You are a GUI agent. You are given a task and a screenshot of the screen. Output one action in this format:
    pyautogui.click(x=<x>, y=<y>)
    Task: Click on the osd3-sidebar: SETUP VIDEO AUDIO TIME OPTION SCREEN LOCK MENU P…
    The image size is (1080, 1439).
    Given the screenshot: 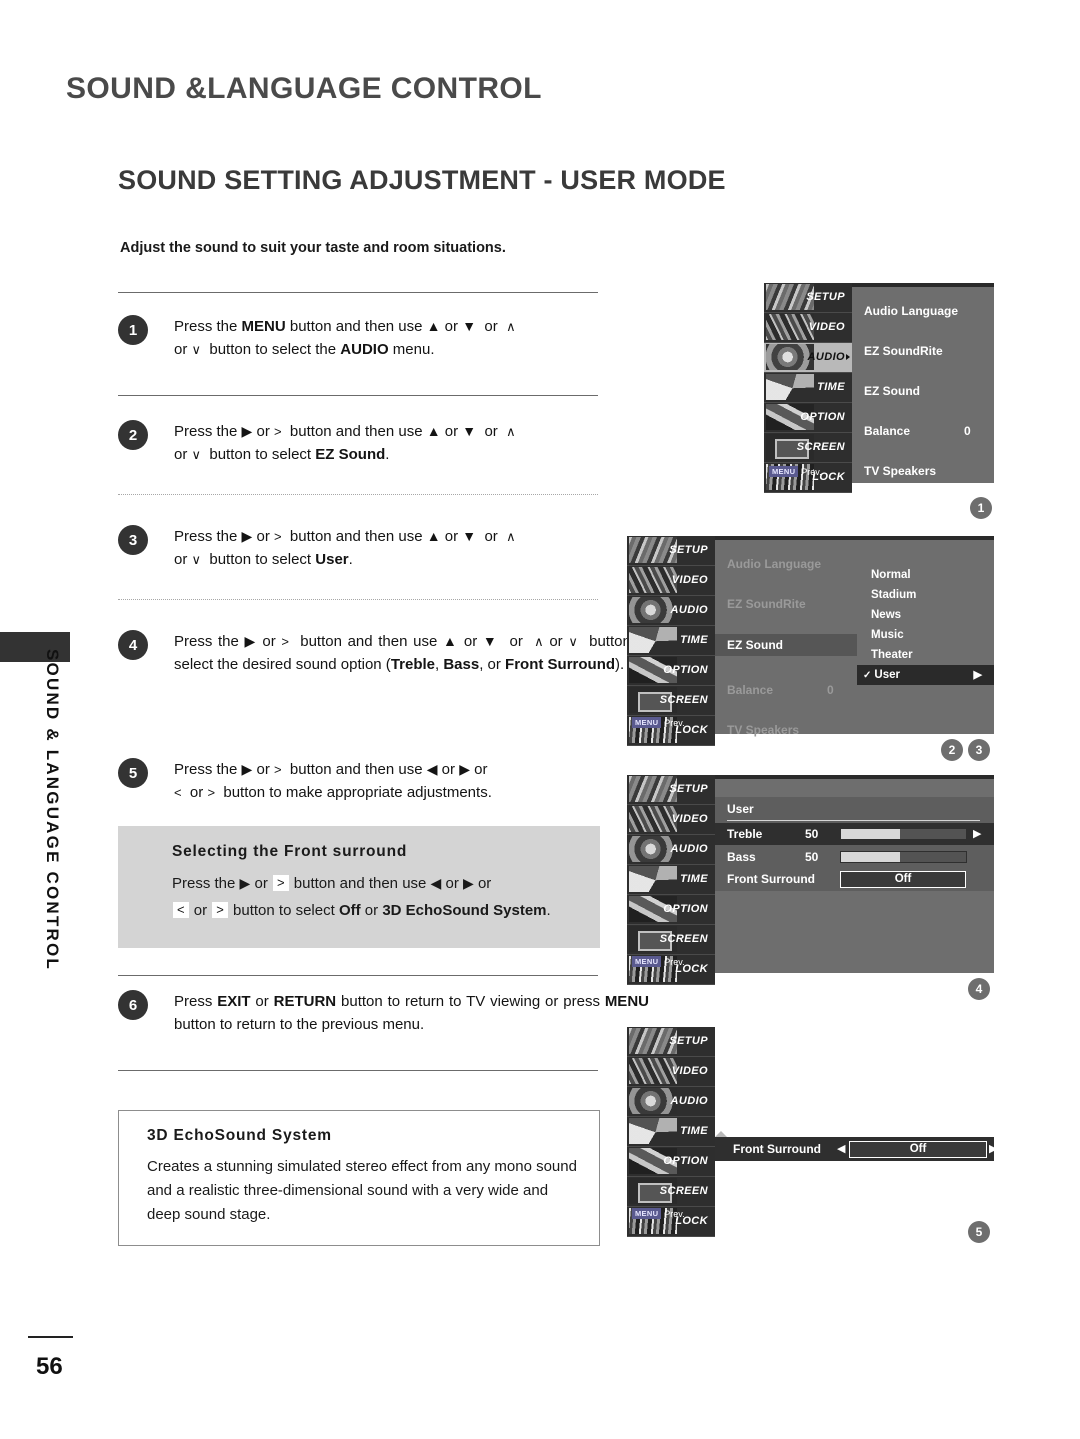 What is the action you would take?
    pyautogui.click(x=671, y=880)
    